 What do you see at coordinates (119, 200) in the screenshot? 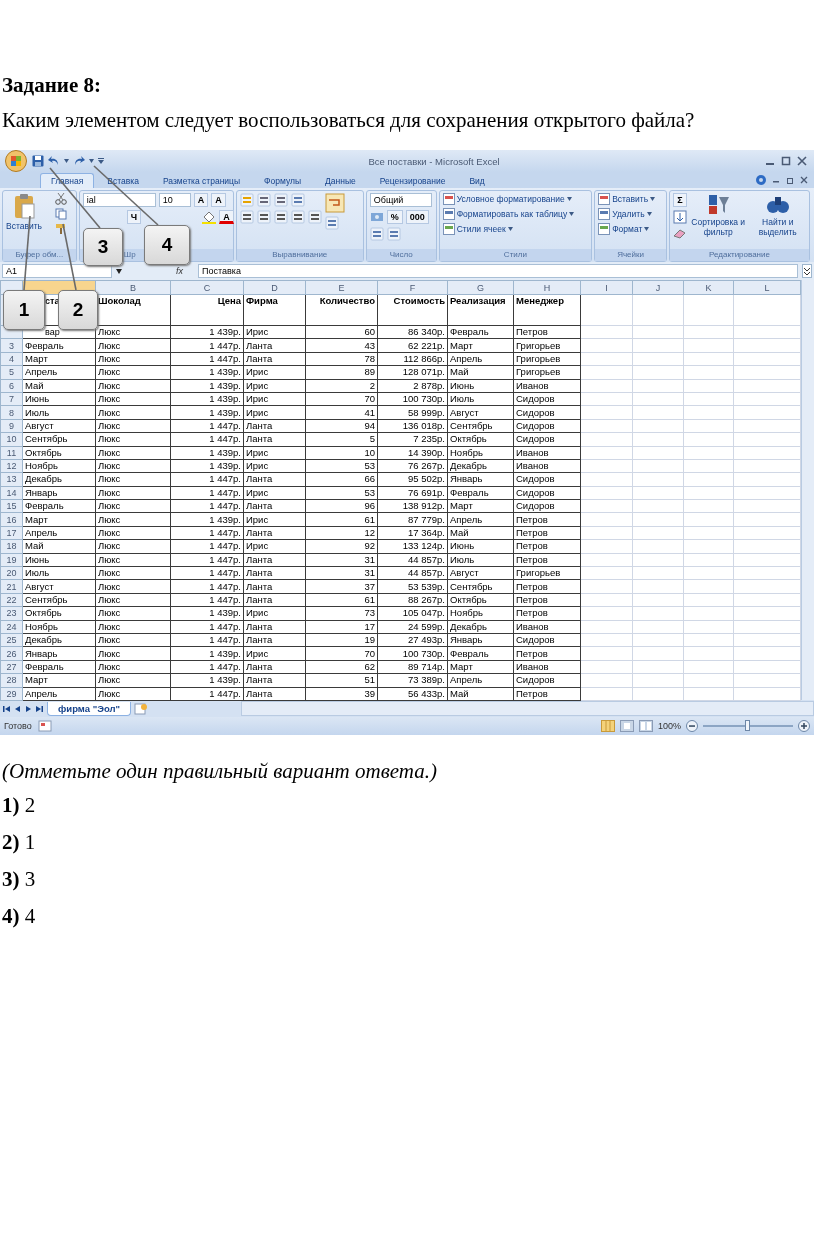
I see `font-field: ial` at bounding box center [119, 200].